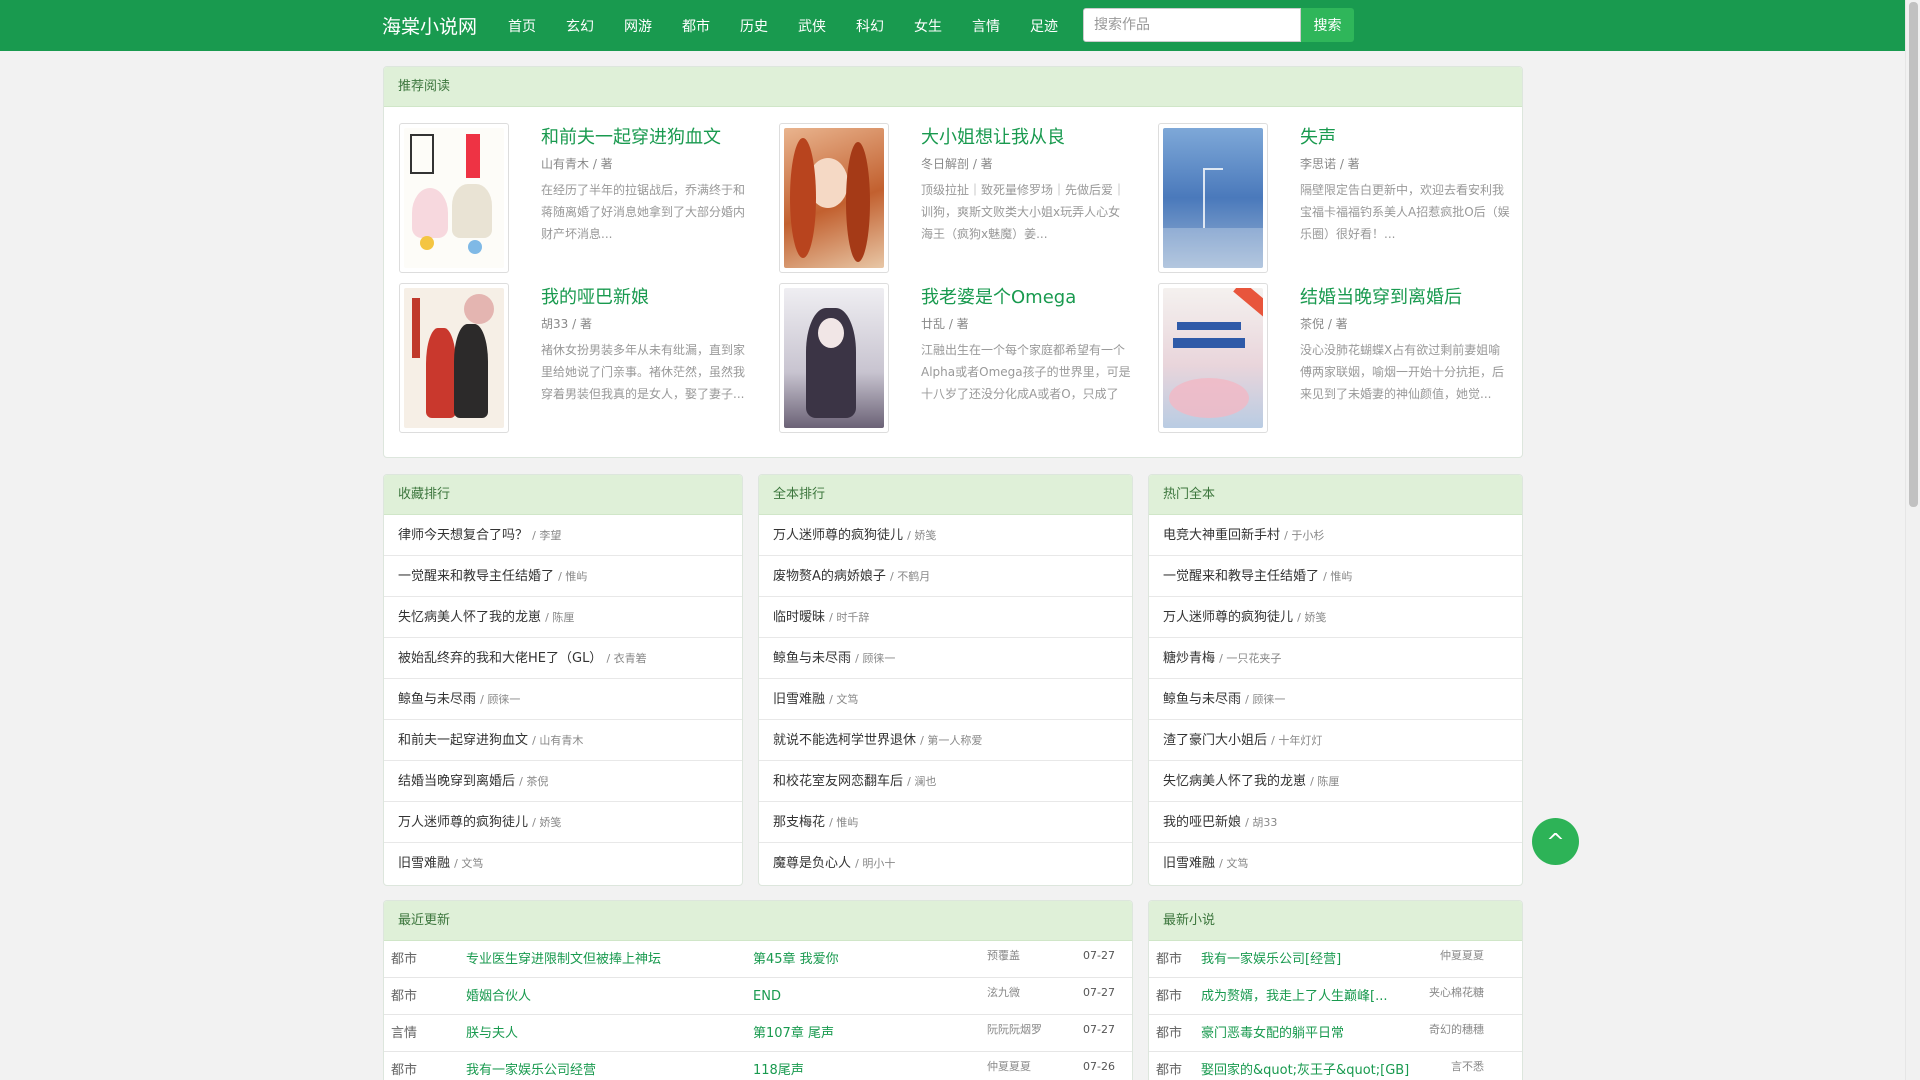 This screenshot has height=1080, width=1920. Describe the element at coordinates (638, 26) in the screenshot. I see `nav-link-online-game: 网游` at that location.